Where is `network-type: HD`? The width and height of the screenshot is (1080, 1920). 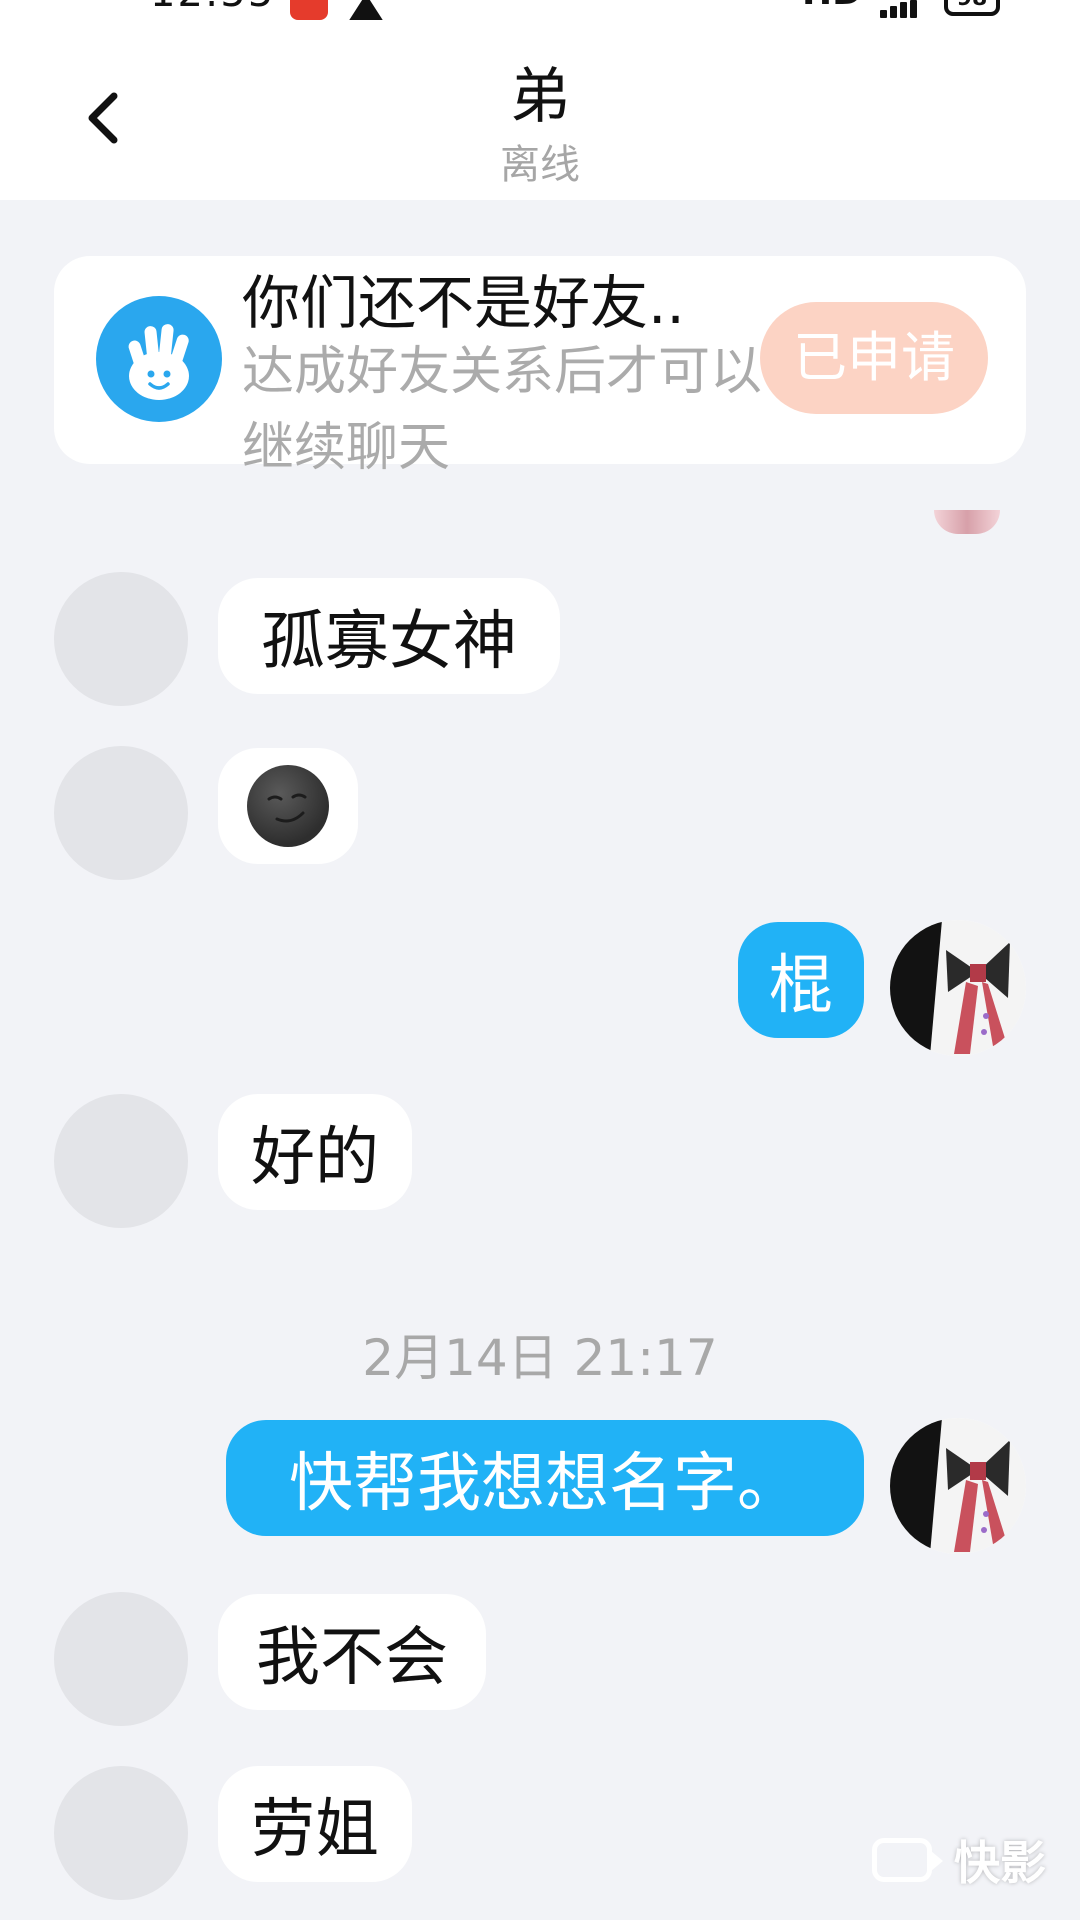
network-type: HD is located at coordinates (832, 6).